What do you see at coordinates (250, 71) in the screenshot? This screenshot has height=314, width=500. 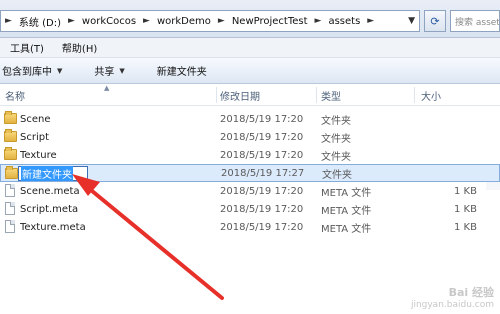 I see `command-bar: 包含到库中 ▼ 共享 ▼ 新建文件夹` at bounding box center [250, 71].